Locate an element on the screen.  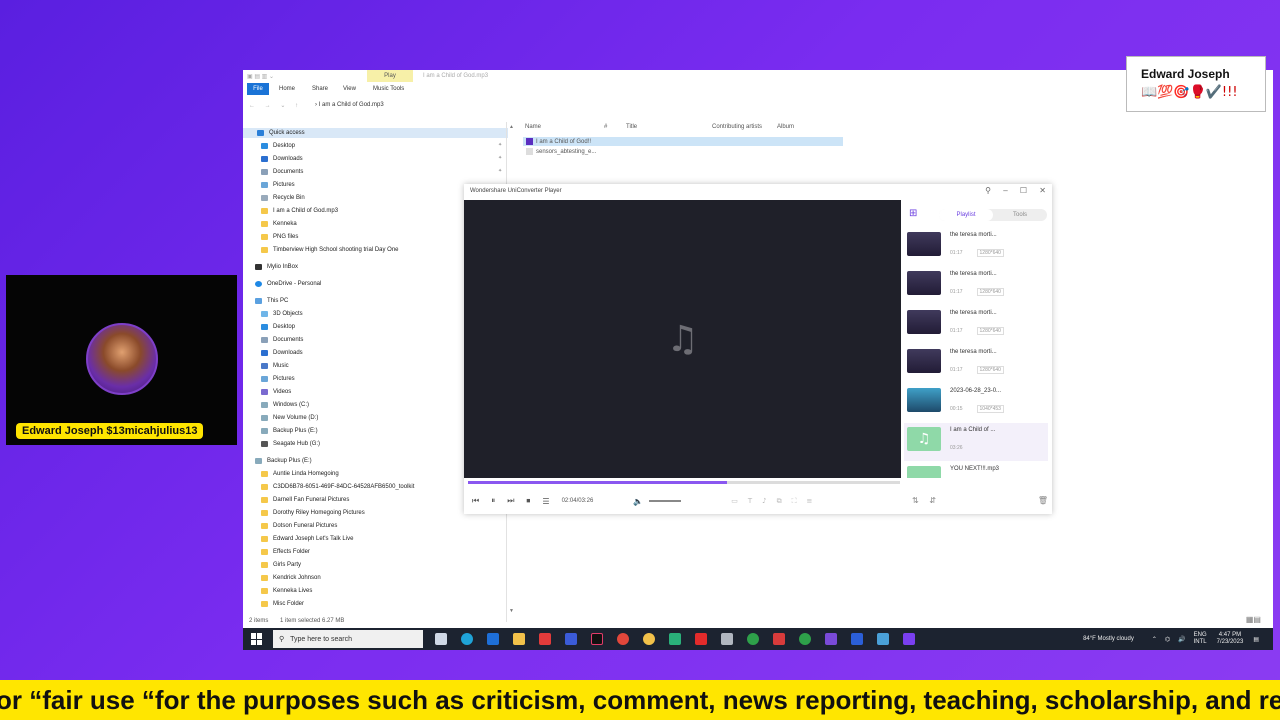
file-row: I am a Child of God!! is located at coordinates (683, 141).